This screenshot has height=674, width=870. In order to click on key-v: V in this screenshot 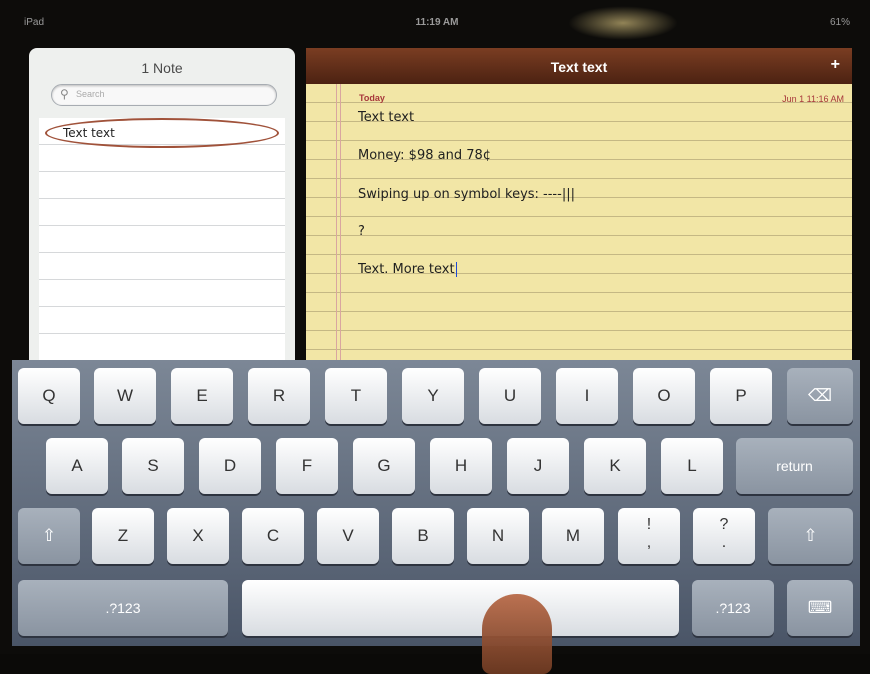, I will do `click(348, 536)`.